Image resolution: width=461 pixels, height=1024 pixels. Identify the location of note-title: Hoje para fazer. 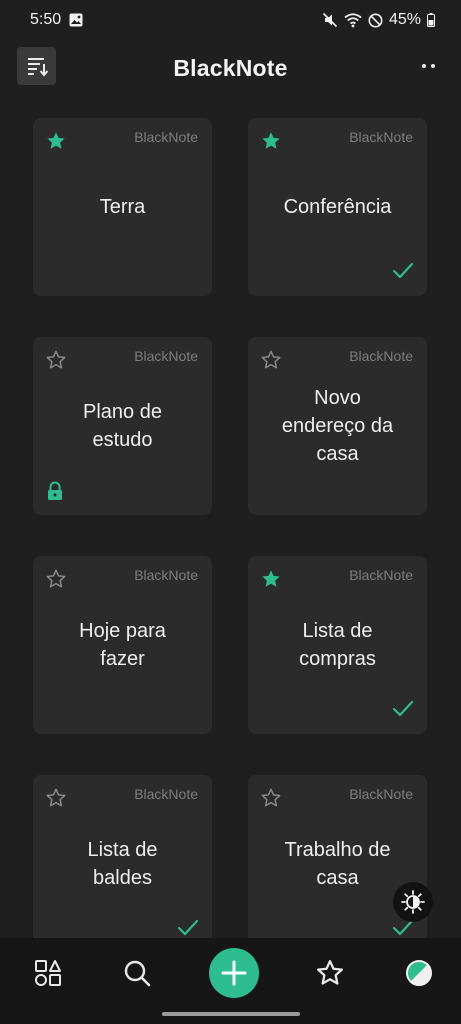
(122, 645).